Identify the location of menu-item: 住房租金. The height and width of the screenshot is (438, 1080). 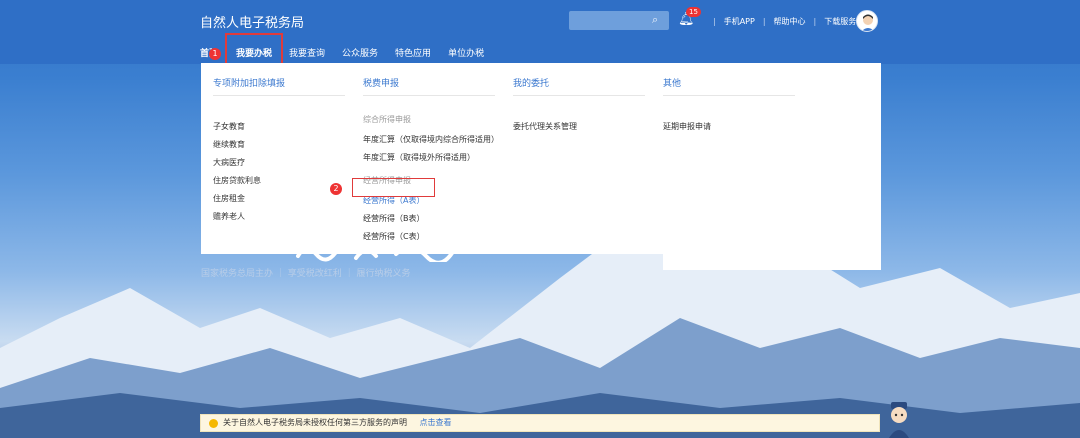
(279, 199).